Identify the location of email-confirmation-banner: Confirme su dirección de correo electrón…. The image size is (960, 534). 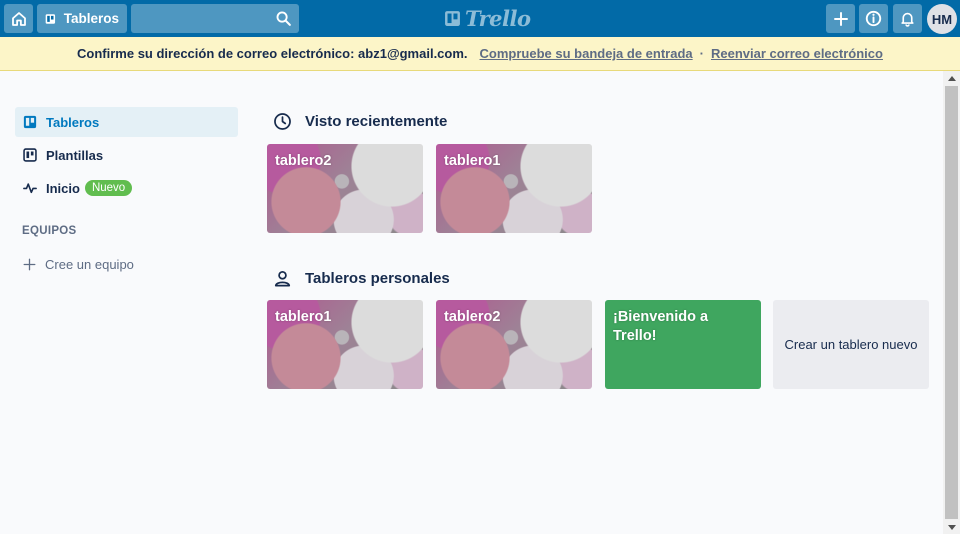
(480, 54).